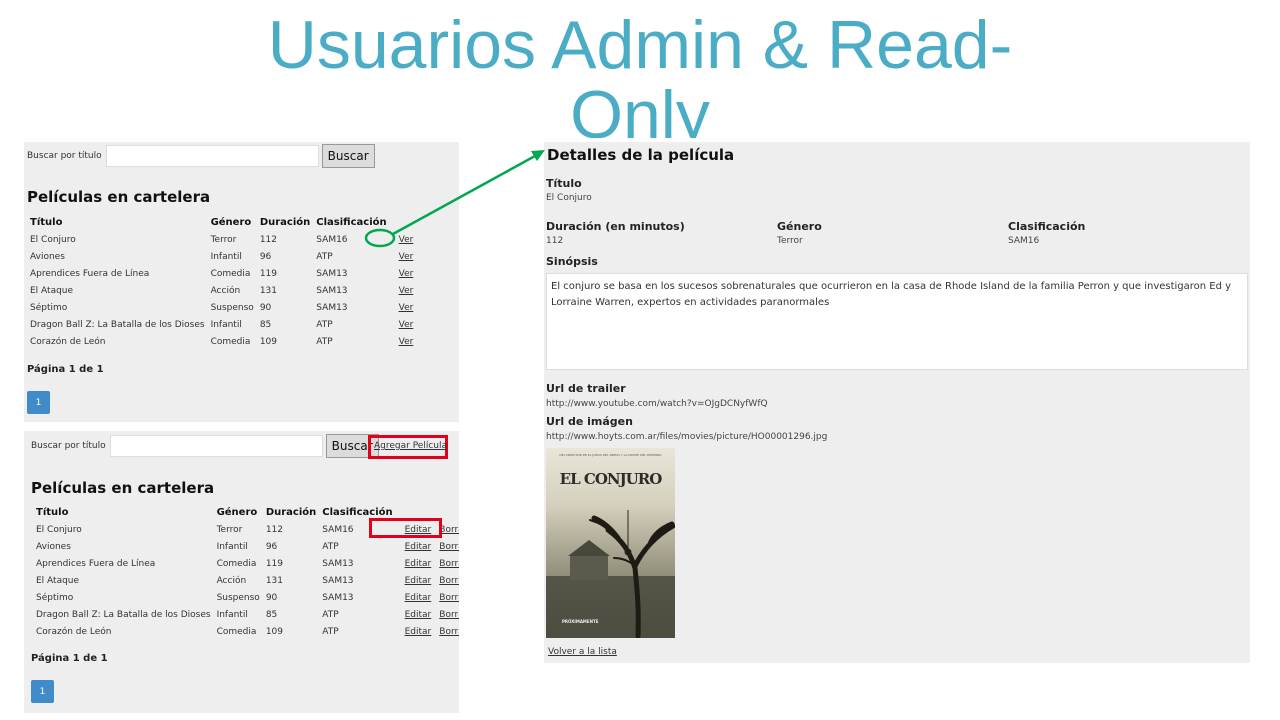 The image size is (1280, 720). Describe the element at coordinates (586, 388) in the screenshot. I see `trailer-label: Url de trailer` at that location.